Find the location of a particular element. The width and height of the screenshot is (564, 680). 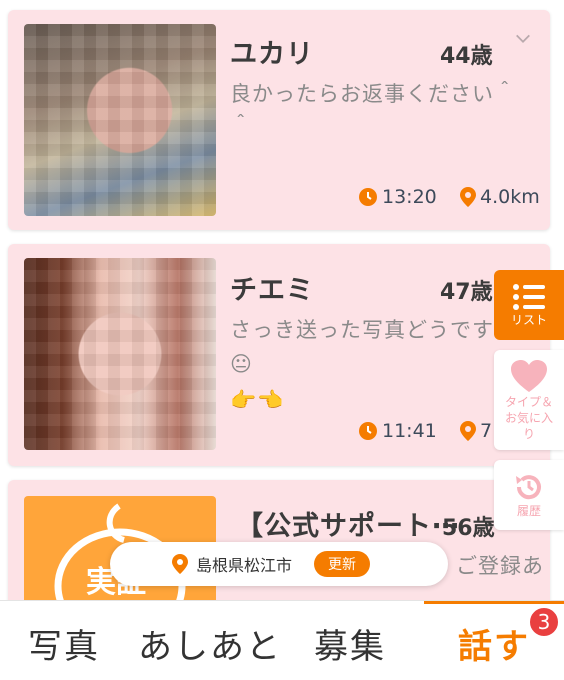

time-text: 11:41 is located at coordinates (409, 431).